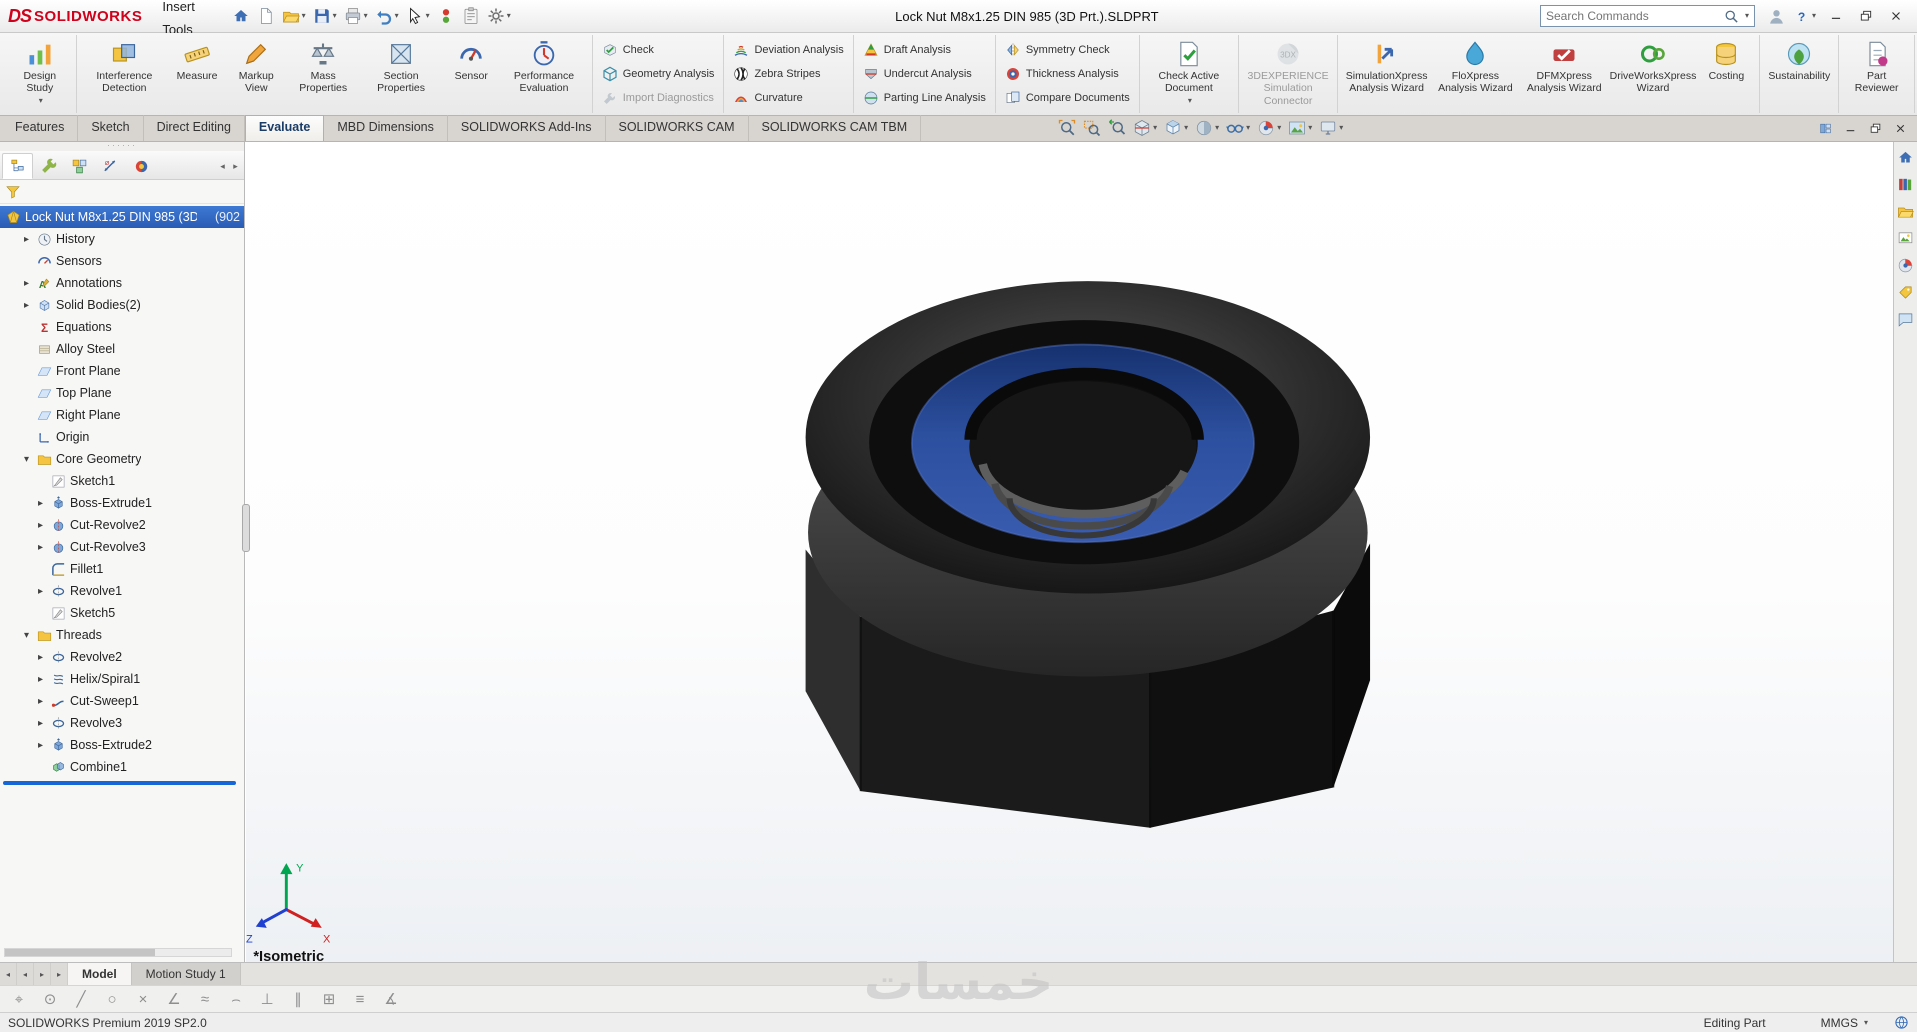 The height and width of the screenshot is (1032, 1917). I want to click on snap-spline-button: ≈, so click(205, 999).